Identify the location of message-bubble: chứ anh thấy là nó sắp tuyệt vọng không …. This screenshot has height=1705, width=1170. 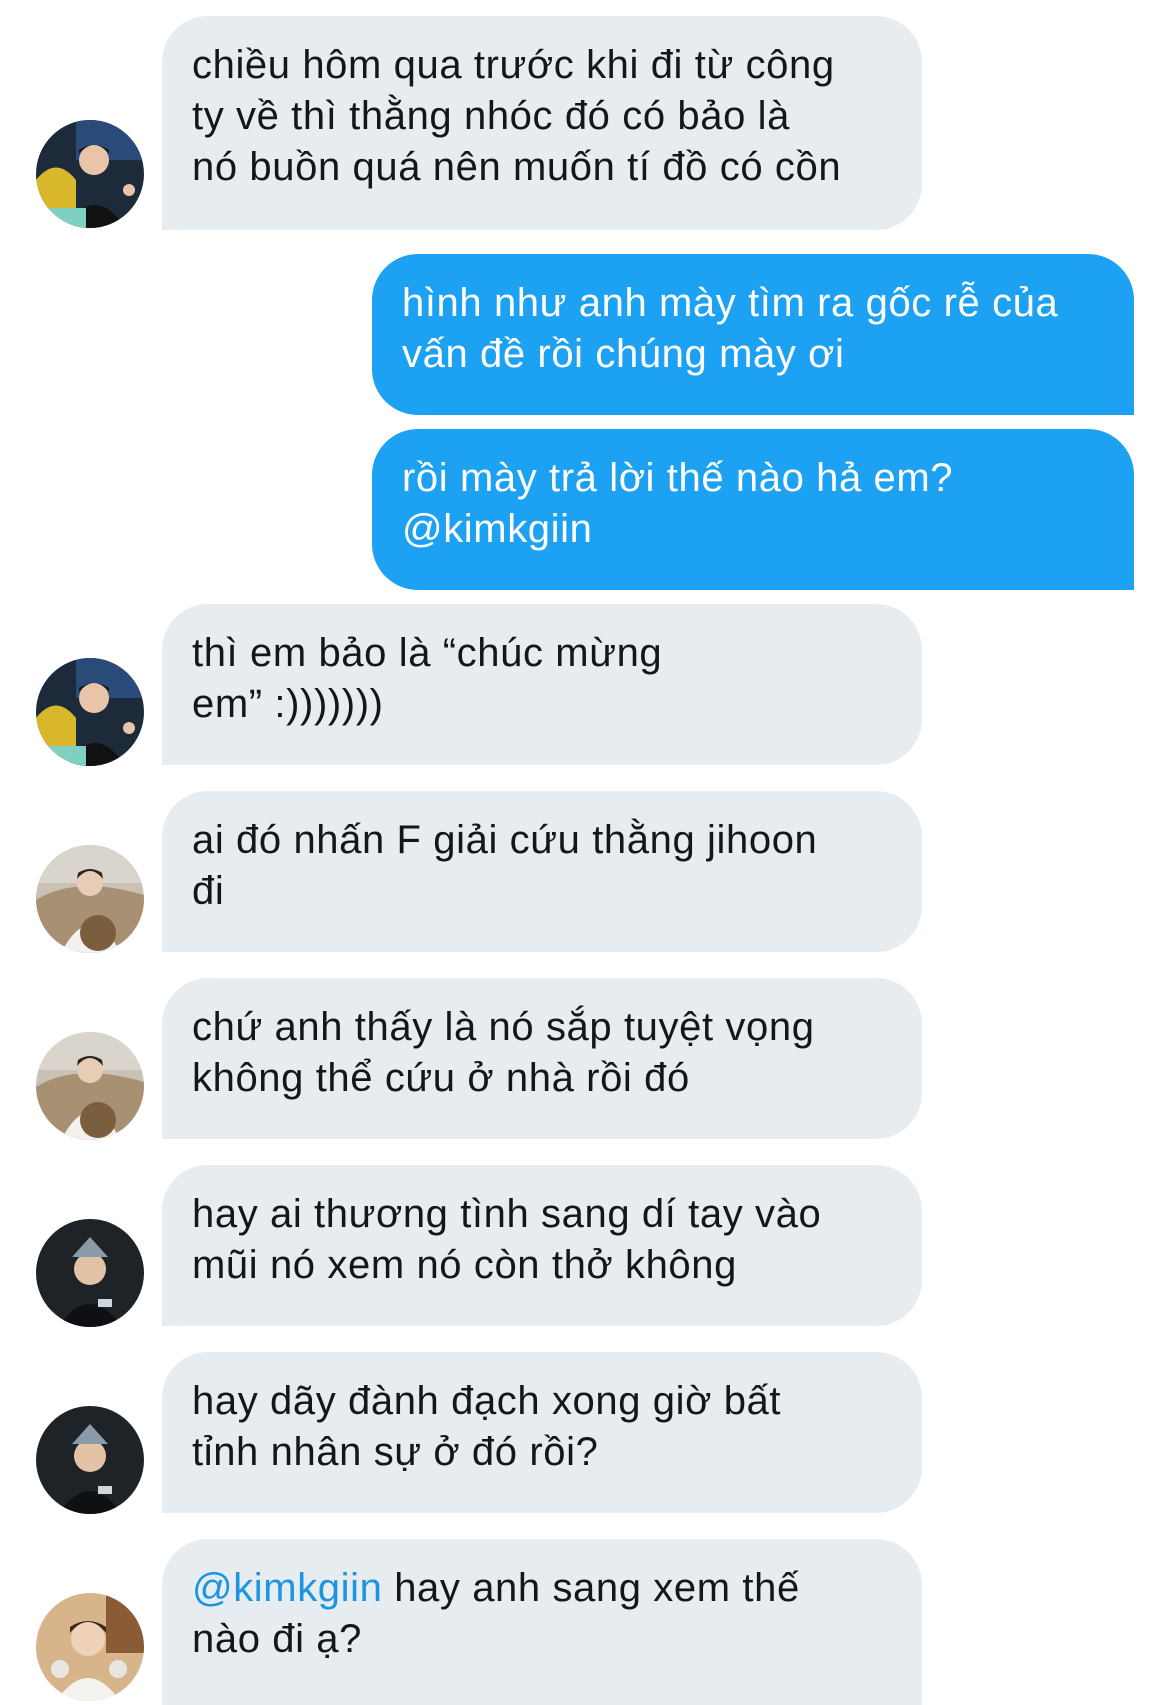
(542, 1058).